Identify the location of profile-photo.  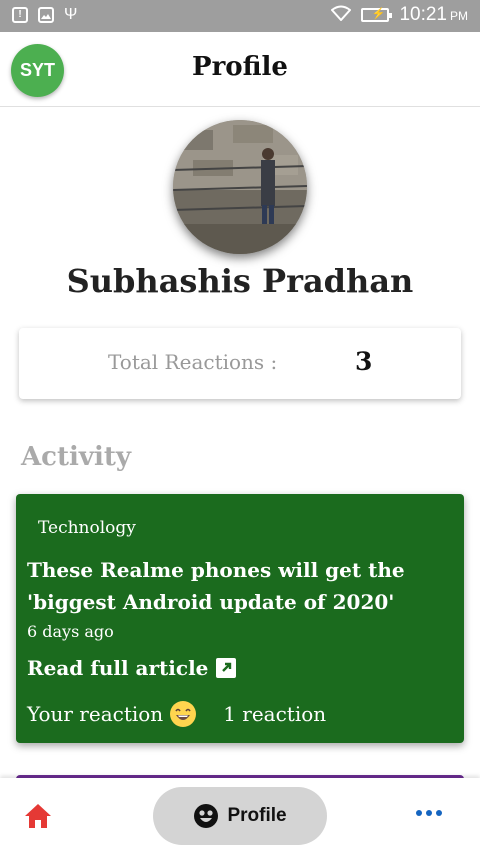
(240, 187).